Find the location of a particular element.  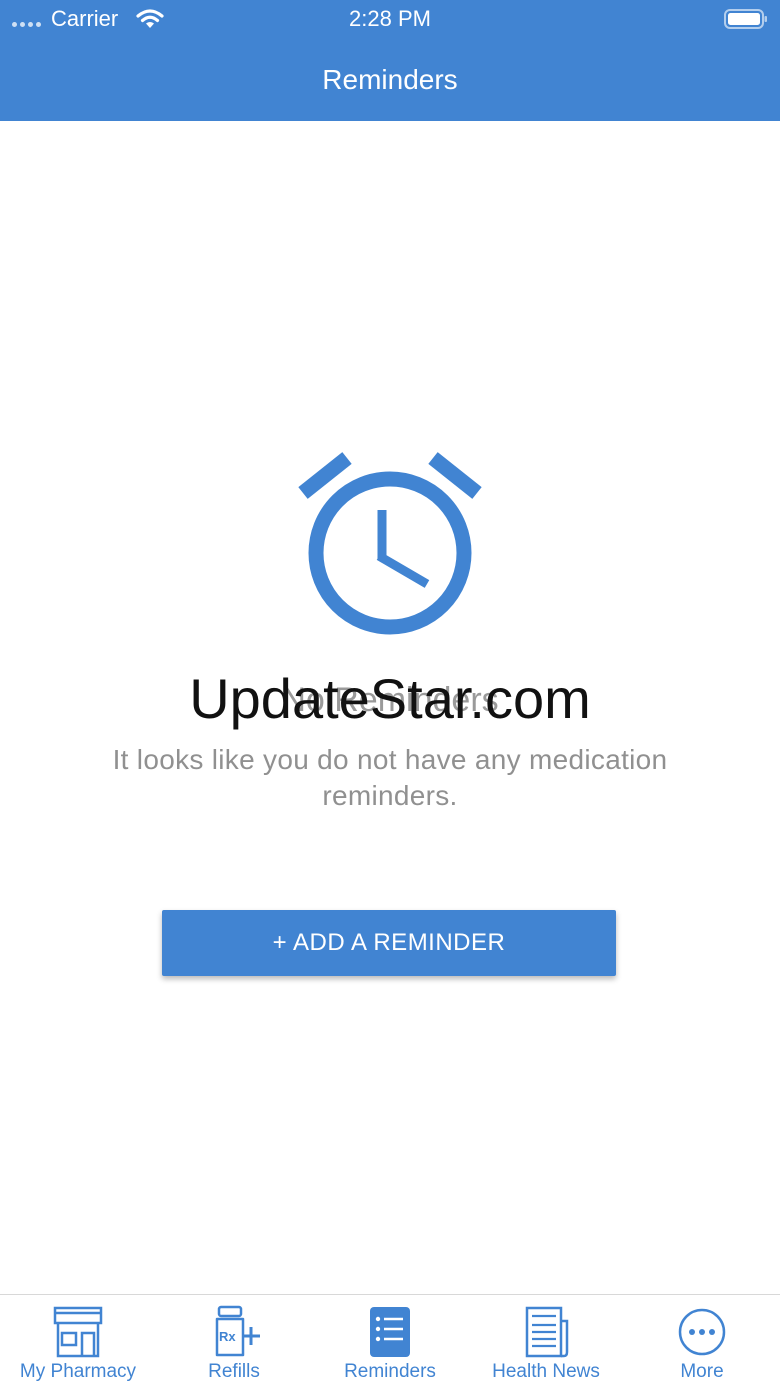

newspaper-icon is located at coordinates (547, 1332).